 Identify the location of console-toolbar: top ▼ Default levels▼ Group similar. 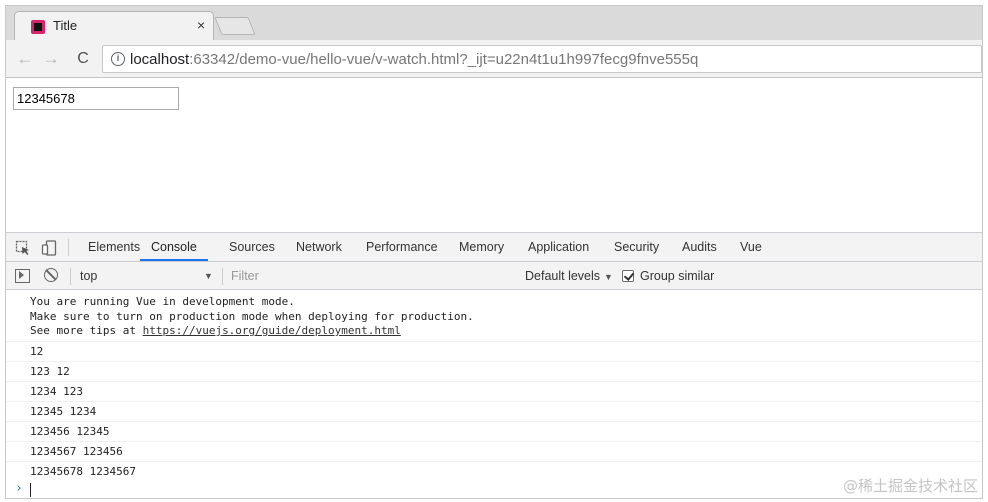
(494, 276).